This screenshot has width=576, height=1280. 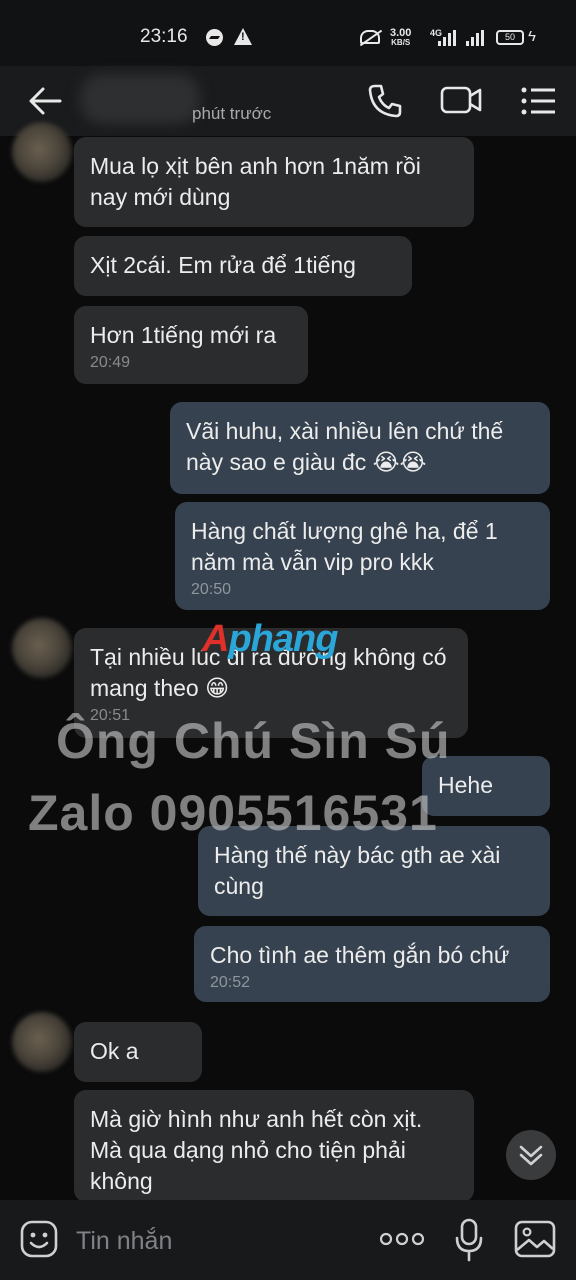 I want to click on chevron-double-down-icon, so click(x=531, y=1155).